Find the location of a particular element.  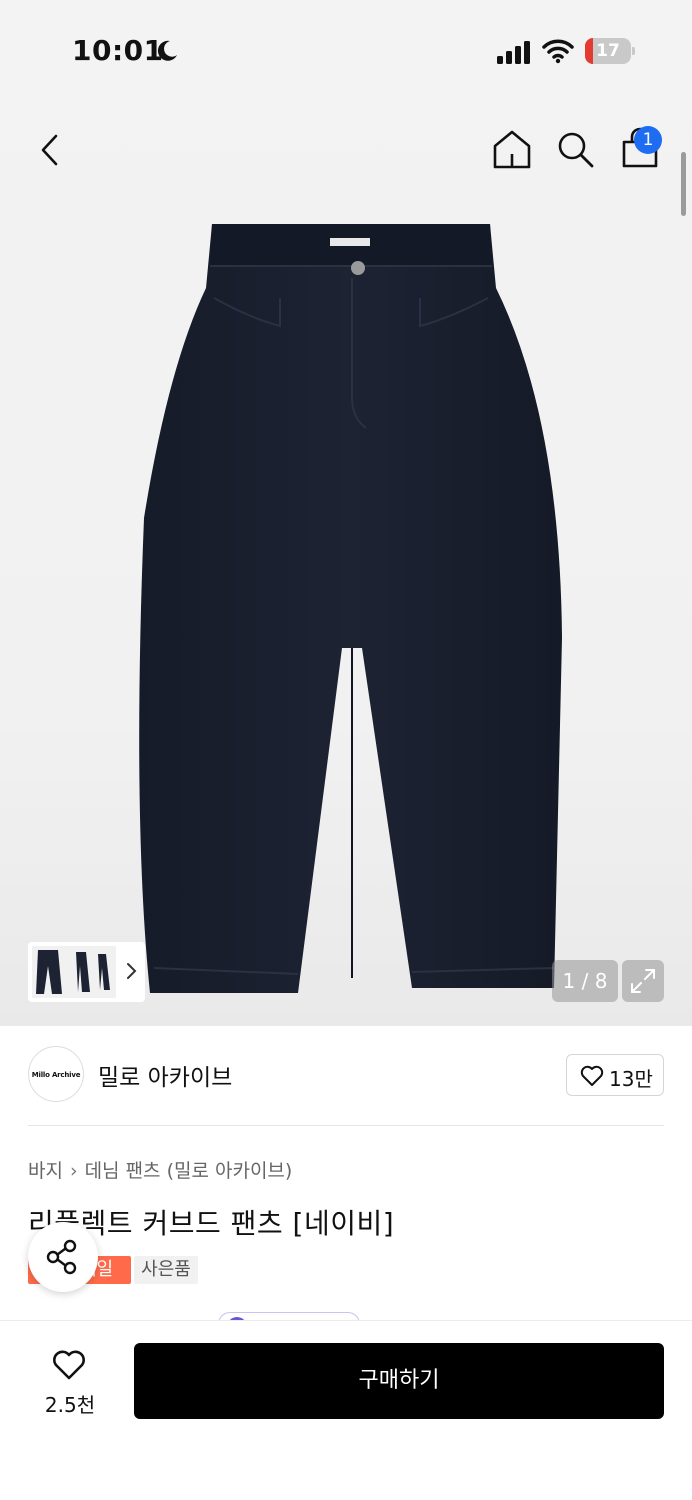

brand-row: Millo Archive 밀로 아카이브 13만 is located at coordinates (346, 1076).